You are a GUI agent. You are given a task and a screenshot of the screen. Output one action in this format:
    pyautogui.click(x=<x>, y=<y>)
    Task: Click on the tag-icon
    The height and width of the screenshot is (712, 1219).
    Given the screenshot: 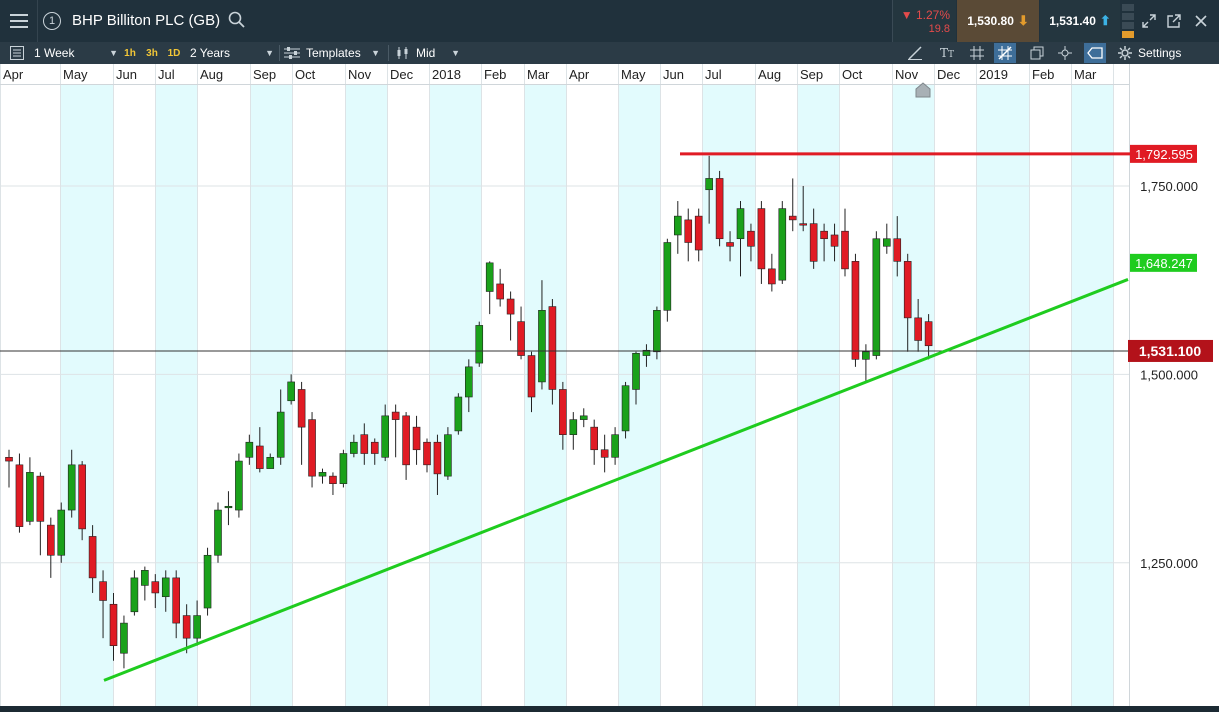 What is the action you would take?
    pyautogui.click(x=1095, y=53)
    